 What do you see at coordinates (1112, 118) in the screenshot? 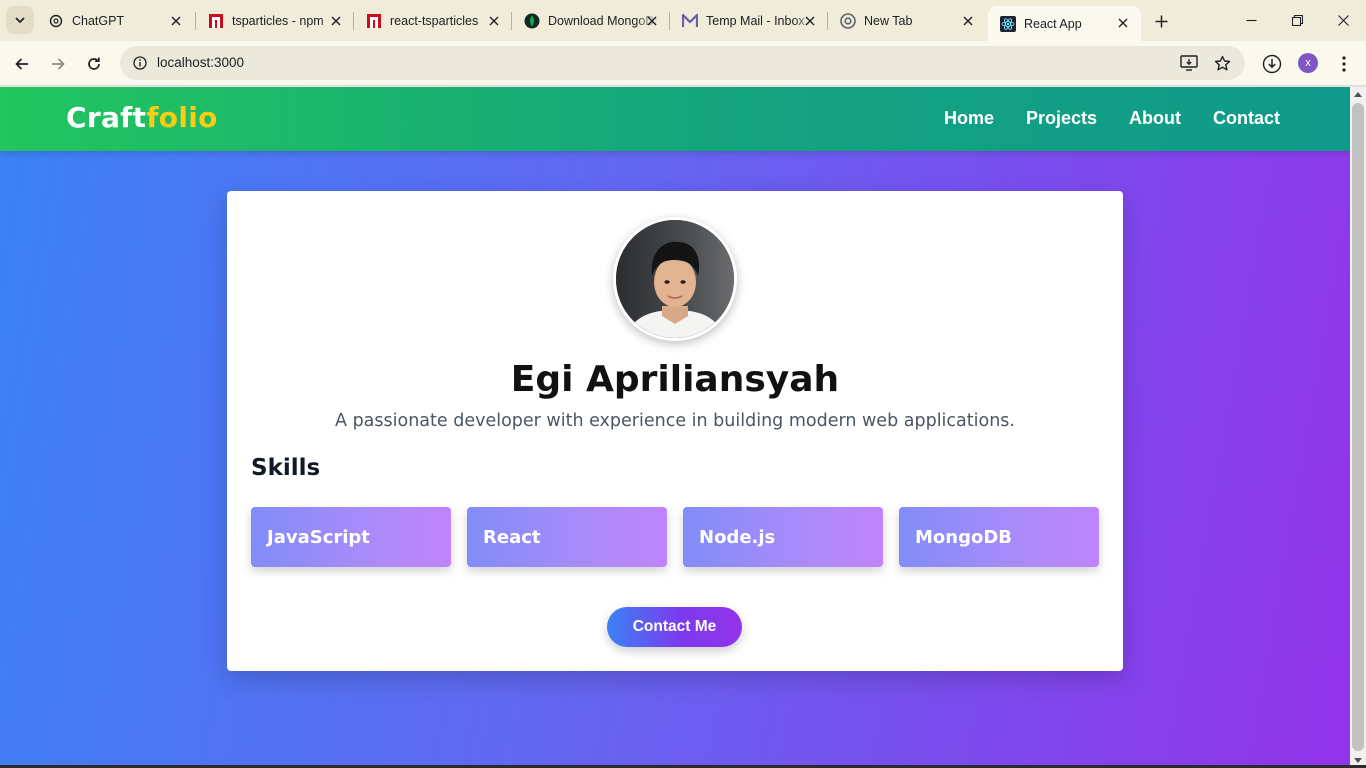
I see `site-nav: Home Projects About Contact` at bounding box center [1112, 118].